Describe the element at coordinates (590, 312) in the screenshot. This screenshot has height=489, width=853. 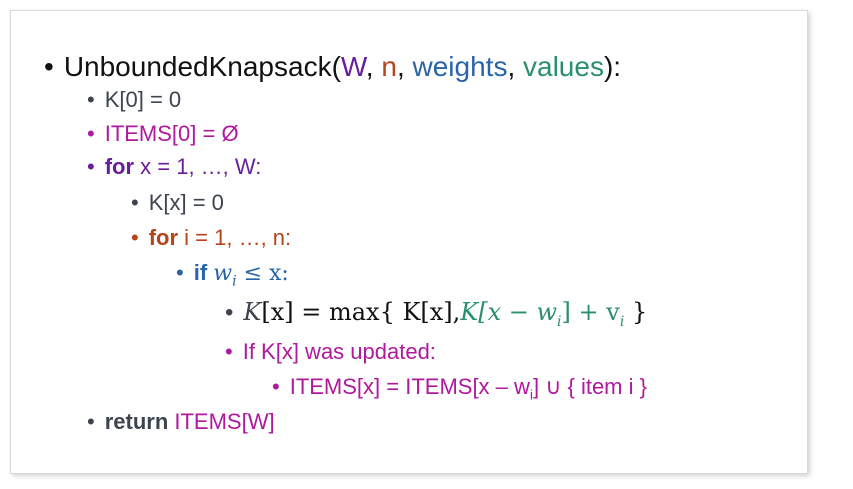
I see `formula-plus-v: ] + v` at that location.